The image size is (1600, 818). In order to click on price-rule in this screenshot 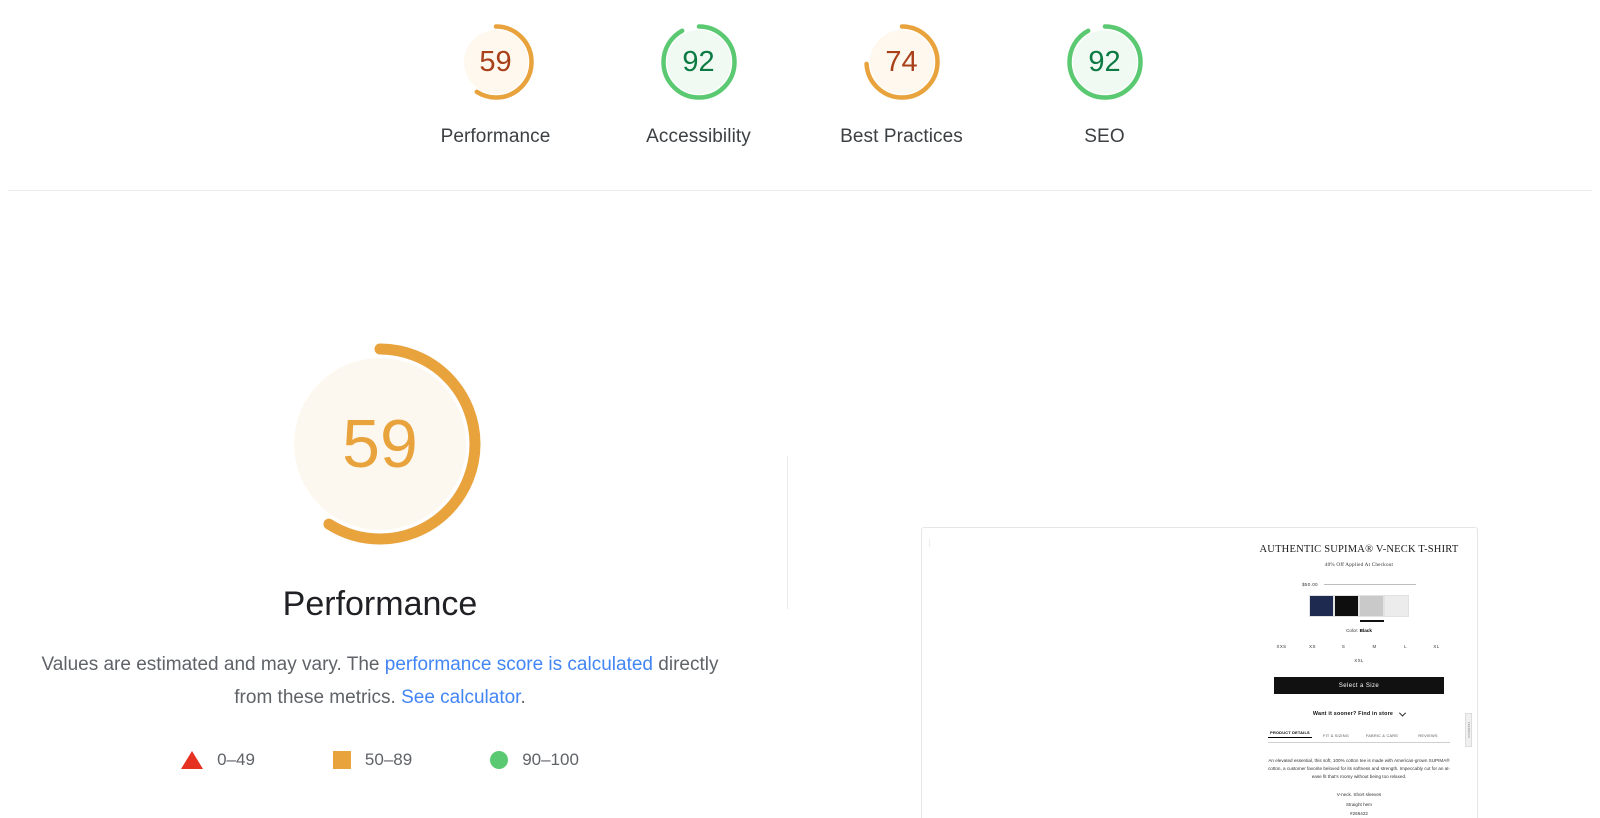, I will do `click(1369, 585)`.